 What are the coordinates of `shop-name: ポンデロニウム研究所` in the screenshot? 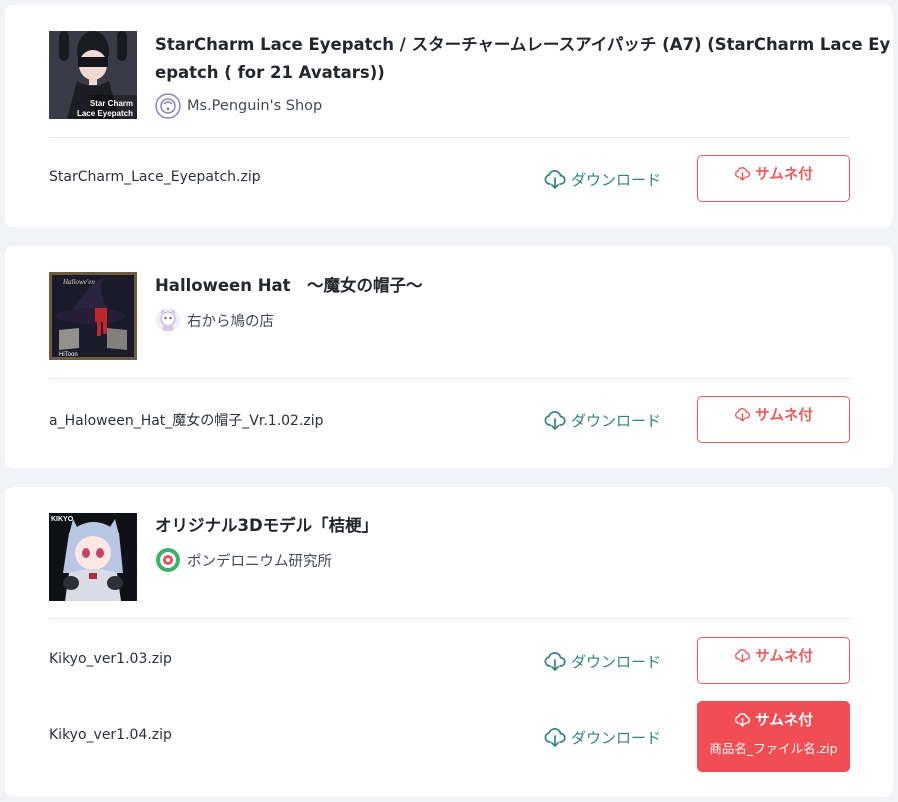 It's located at (259, 561).